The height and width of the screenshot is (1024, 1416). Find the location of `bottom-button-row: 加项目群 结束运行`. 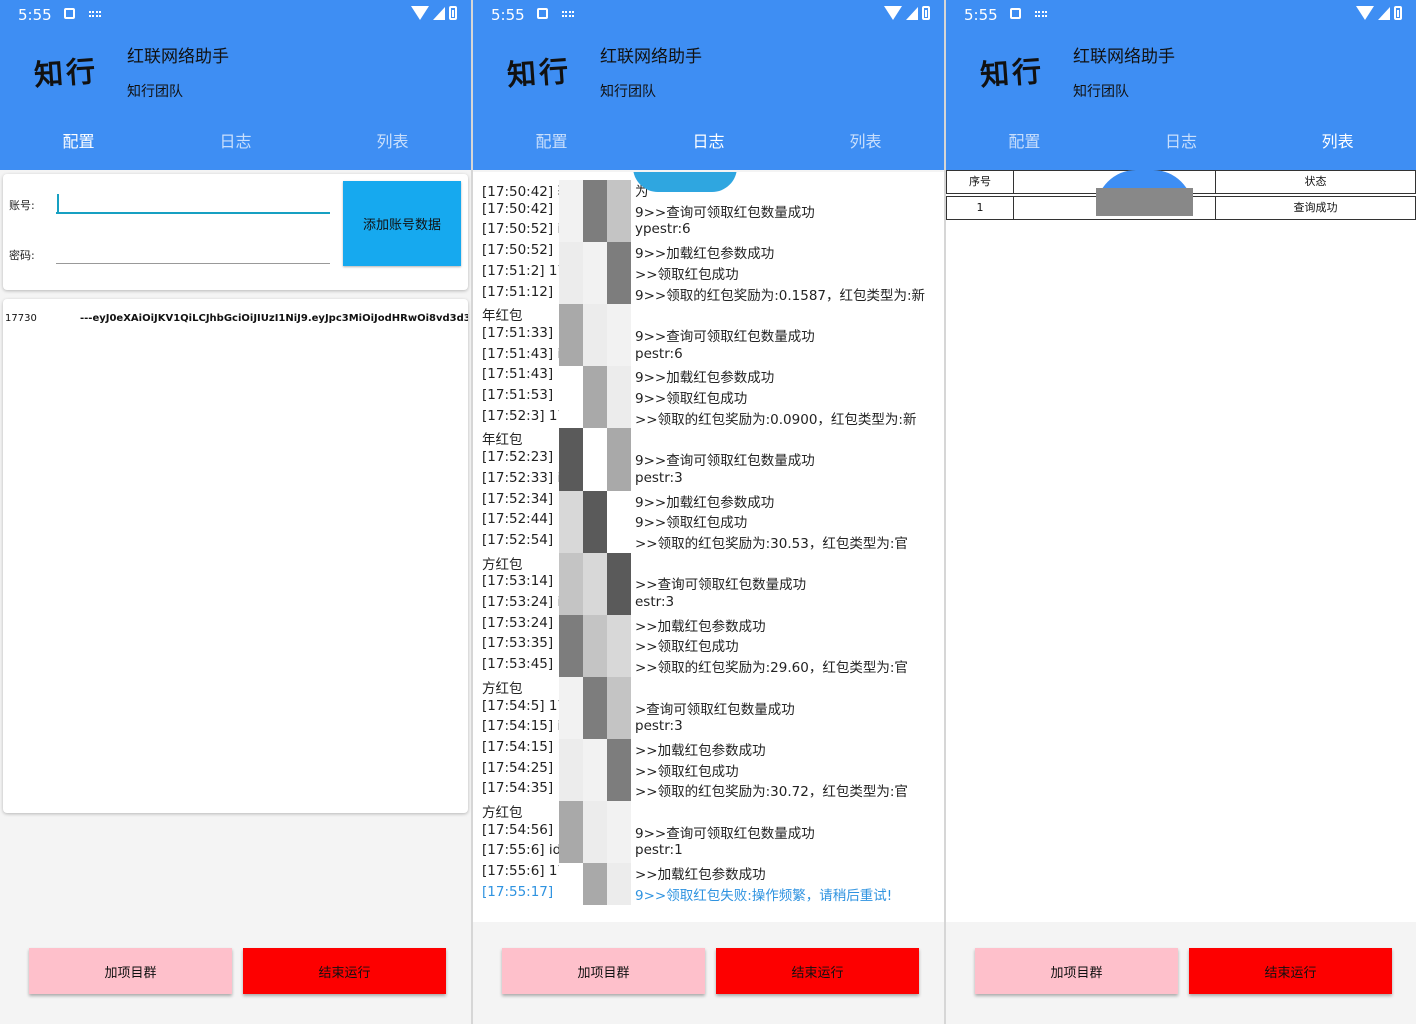

bottom-button-row: 加项目群 结束运行 is located at coordinates (708, 972).